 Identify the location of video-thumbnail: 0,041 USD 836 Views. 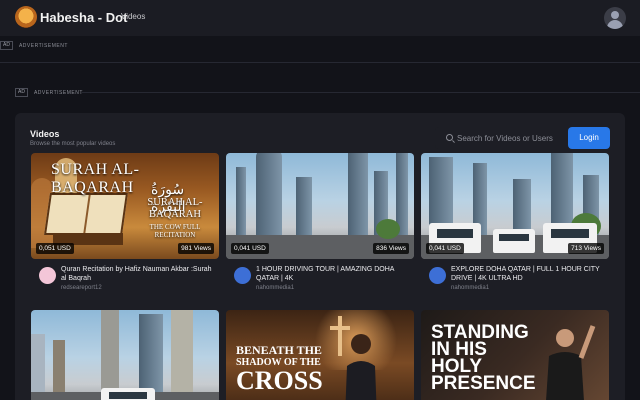
(320, 206).